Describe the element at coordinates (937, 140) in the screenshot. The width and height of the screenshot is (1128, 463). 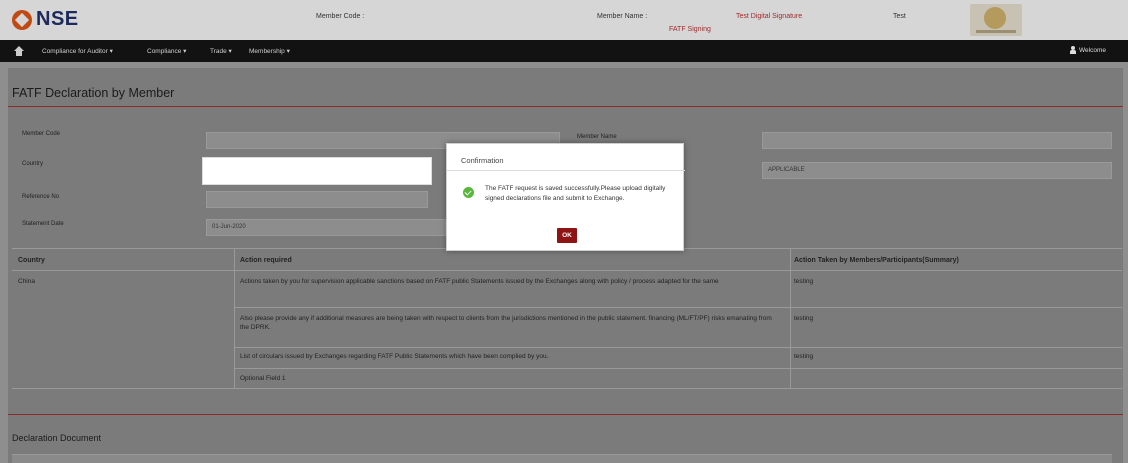
I see `member-name-input` at that location.